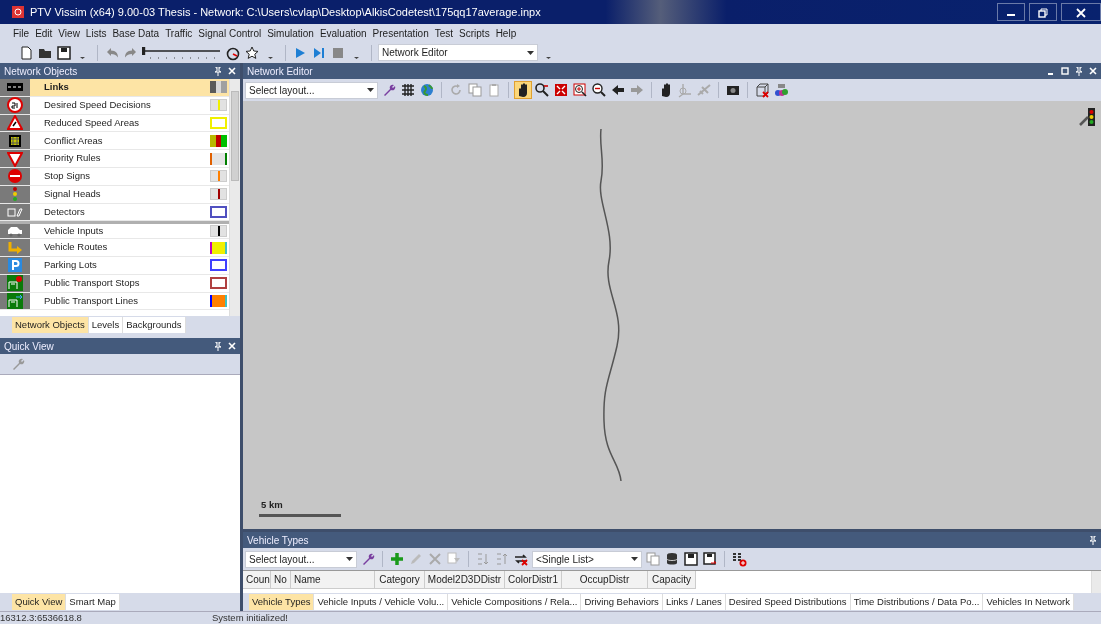 Image resolution: width=1101 pixels, height=624 pixels. I want to click on menu-item: View, so click(69, 33).